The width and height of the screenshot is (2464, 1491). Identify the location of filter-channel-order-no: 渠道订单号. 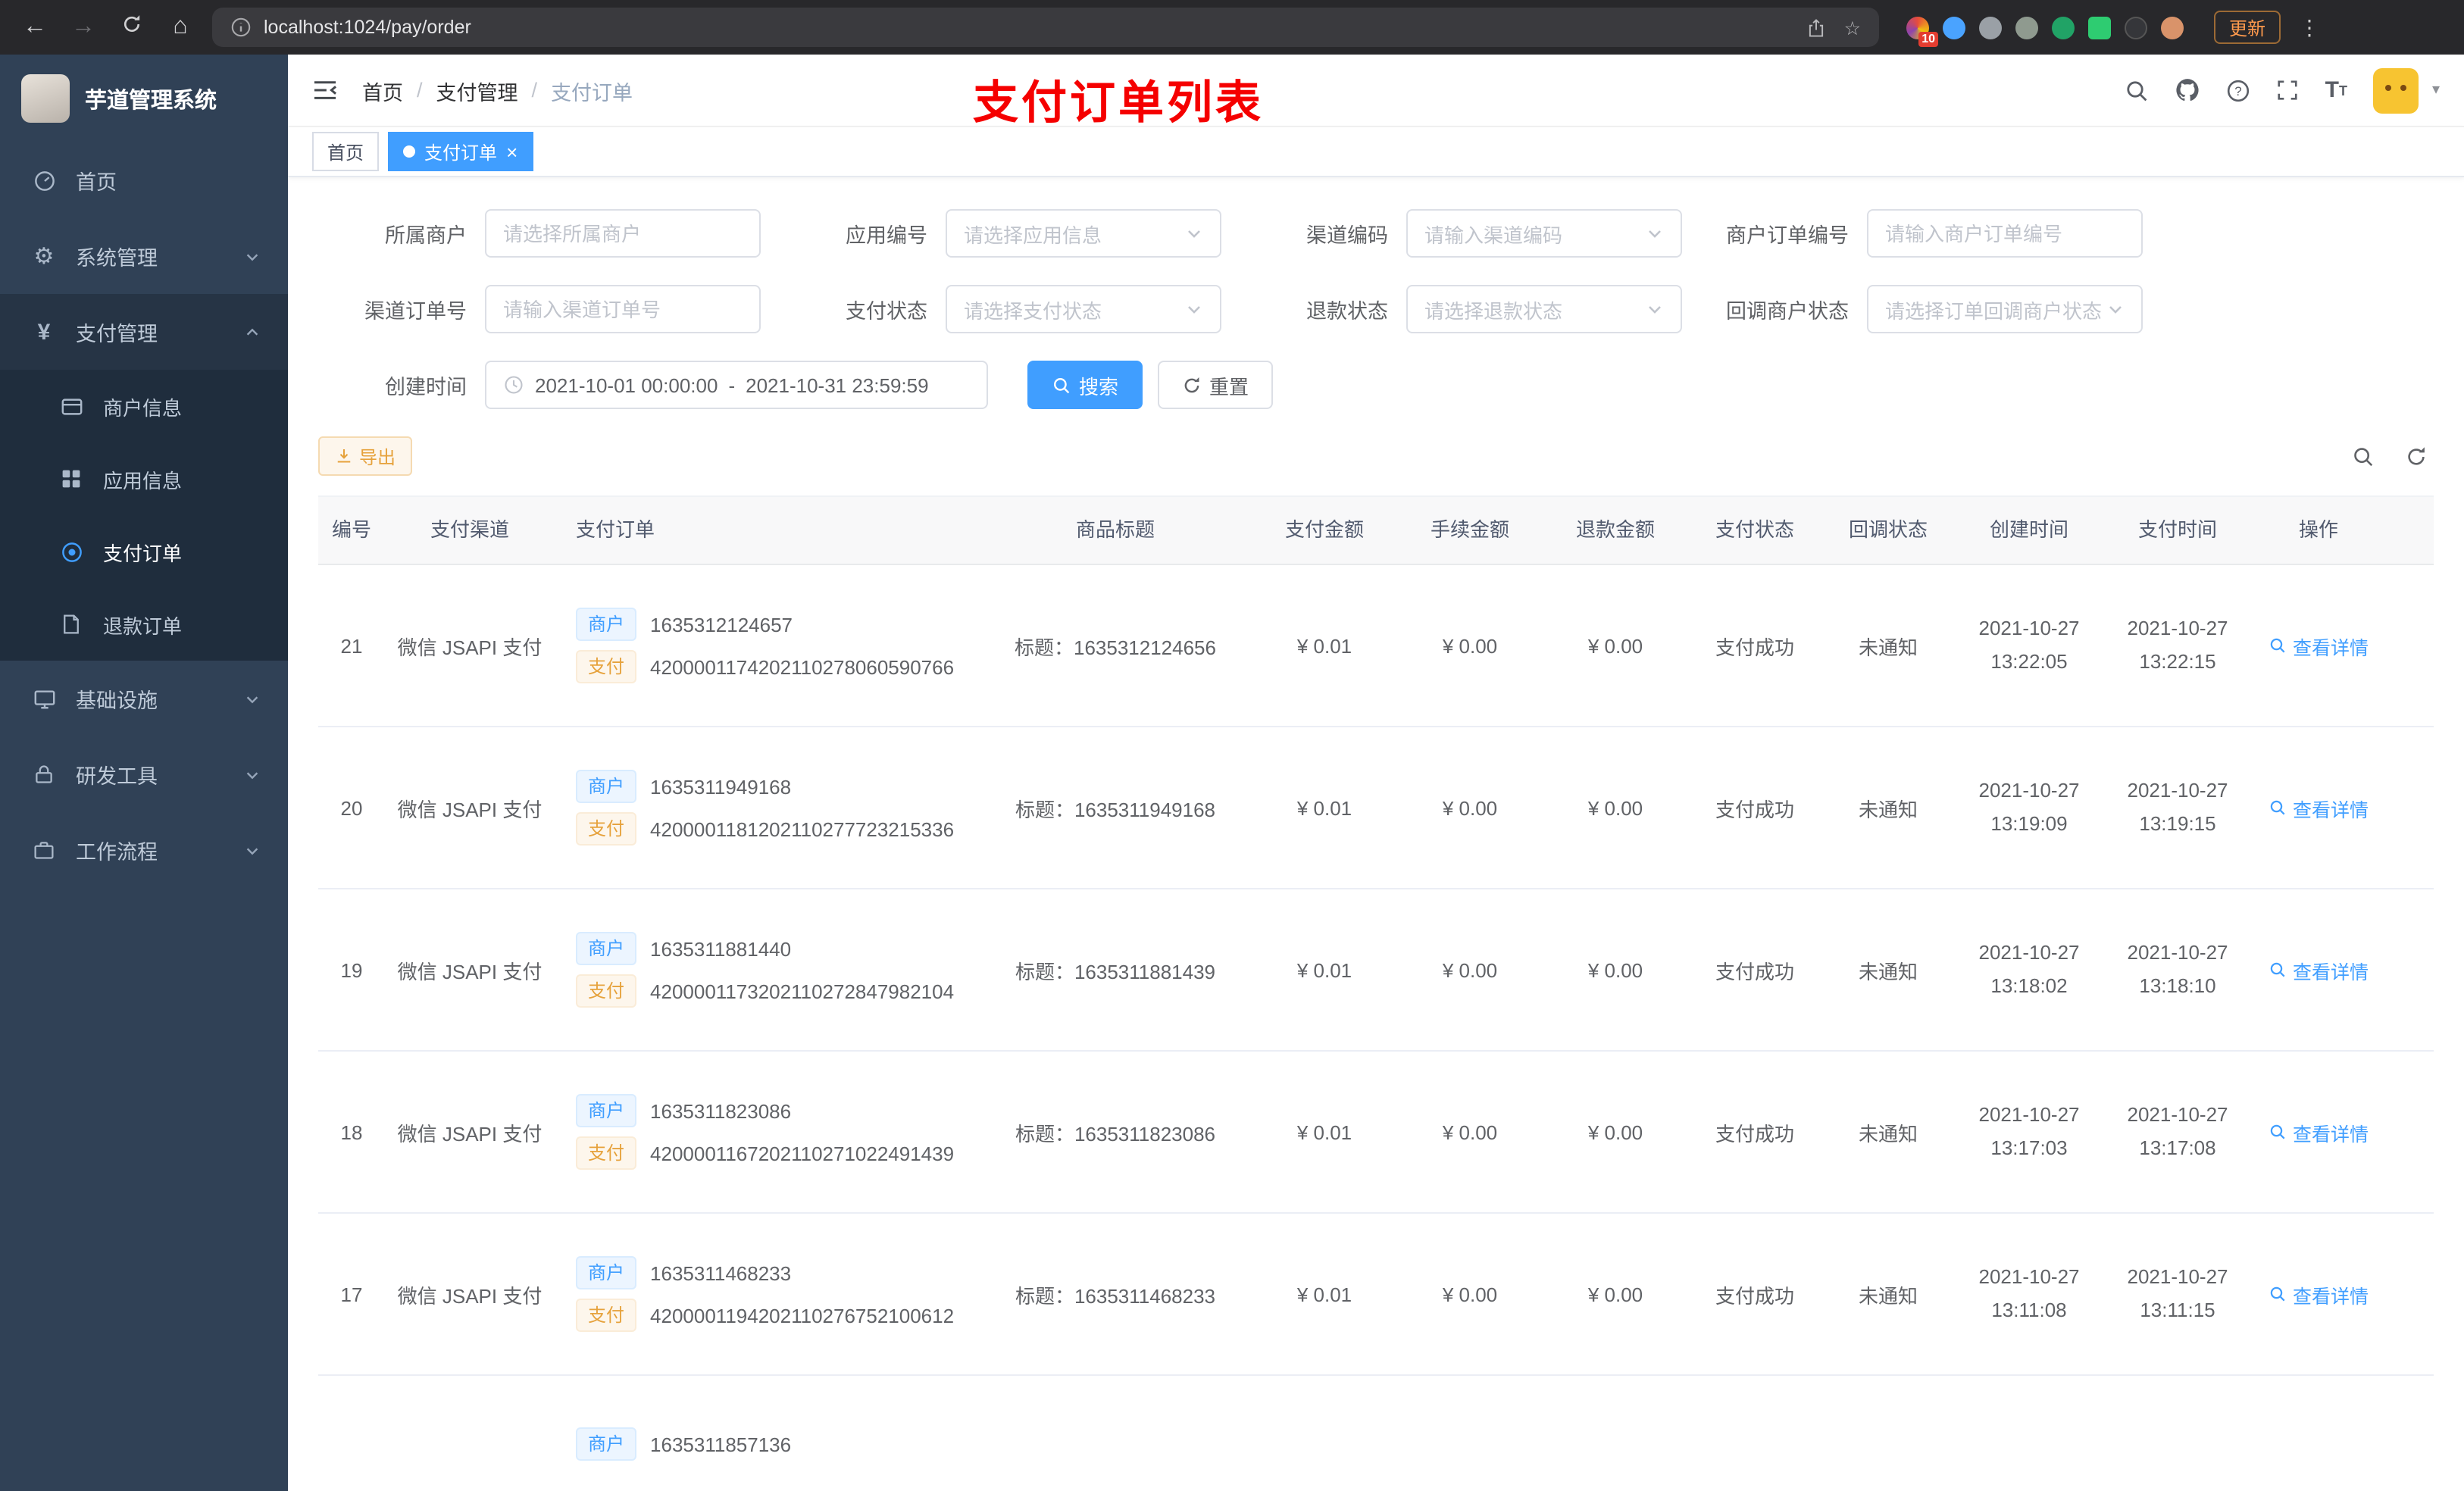
(539, 309).